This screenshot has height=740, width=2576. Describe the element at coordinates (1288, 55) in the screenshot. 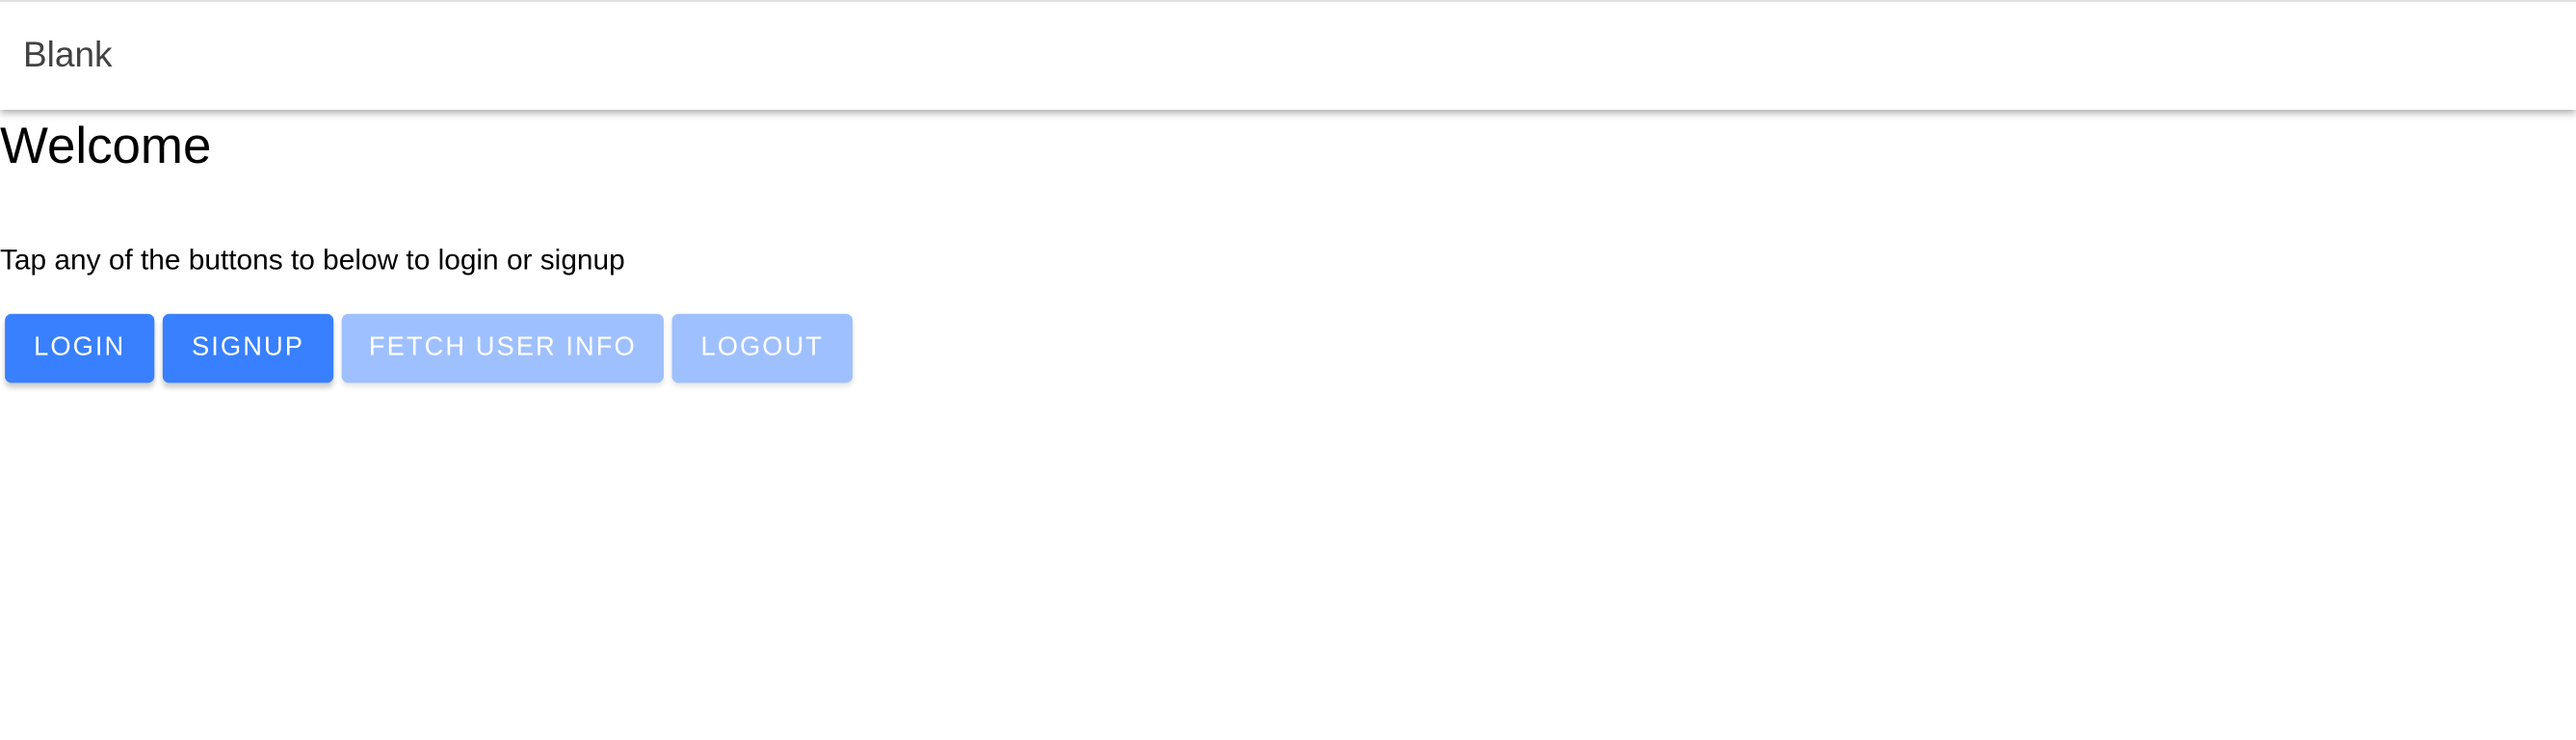

I see `header-toolbar: Blank` at that location.